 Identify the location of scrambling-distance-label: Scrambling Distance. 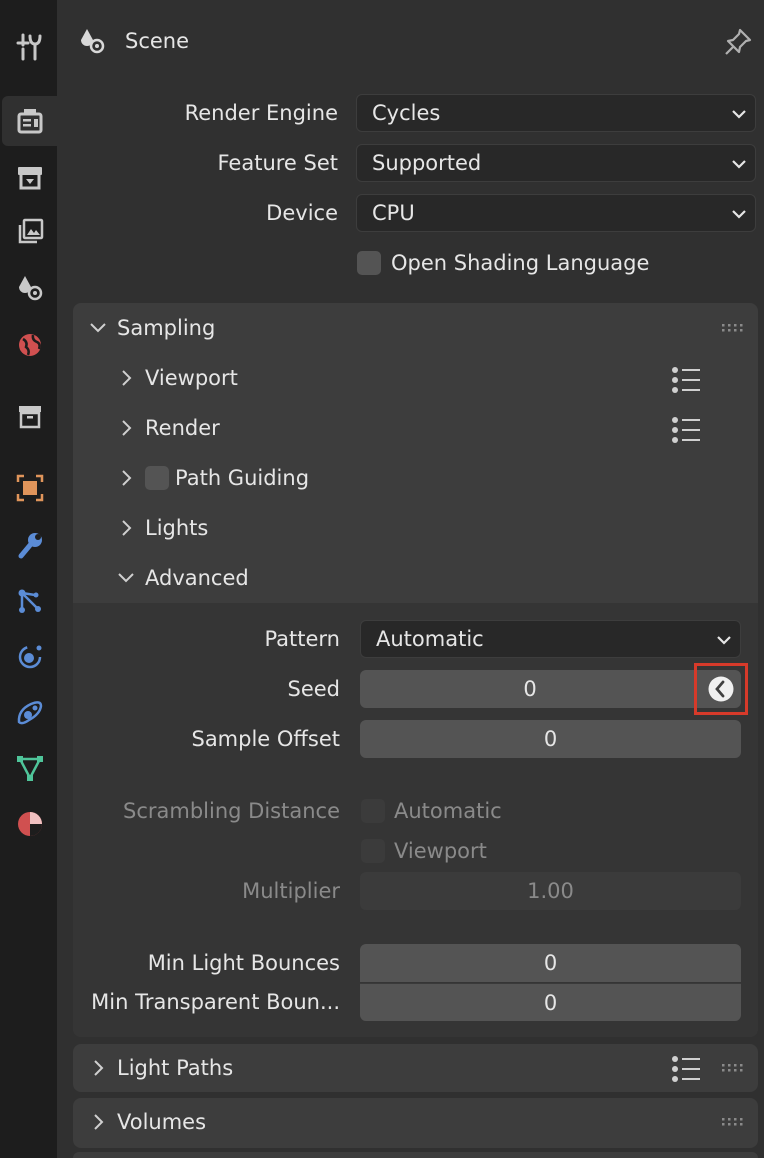
(231, 811).